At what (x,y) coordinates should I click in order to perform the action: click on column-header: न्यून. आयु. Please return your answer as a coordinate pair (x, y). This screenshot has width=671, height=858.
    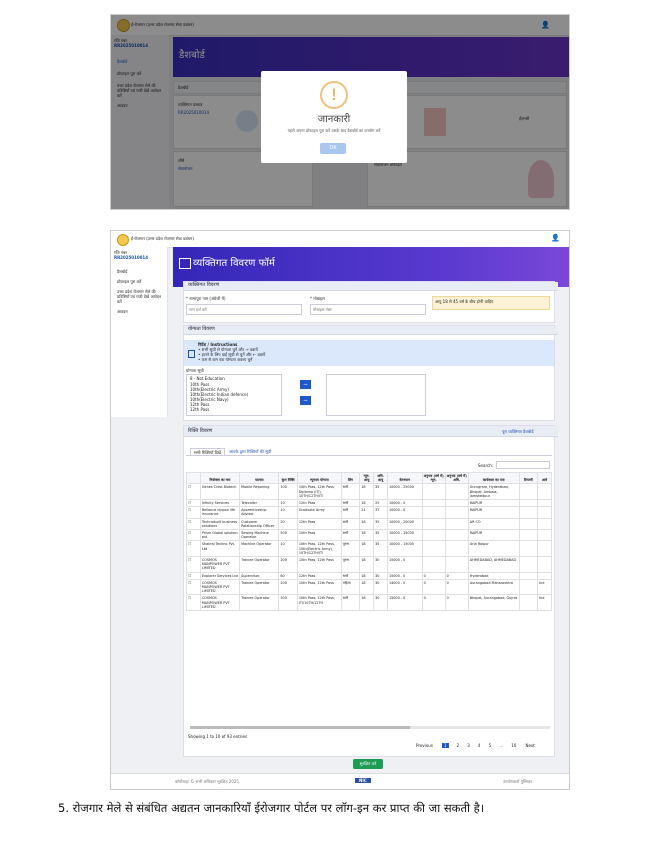
    Looking at the image, I should click on (367, 478).